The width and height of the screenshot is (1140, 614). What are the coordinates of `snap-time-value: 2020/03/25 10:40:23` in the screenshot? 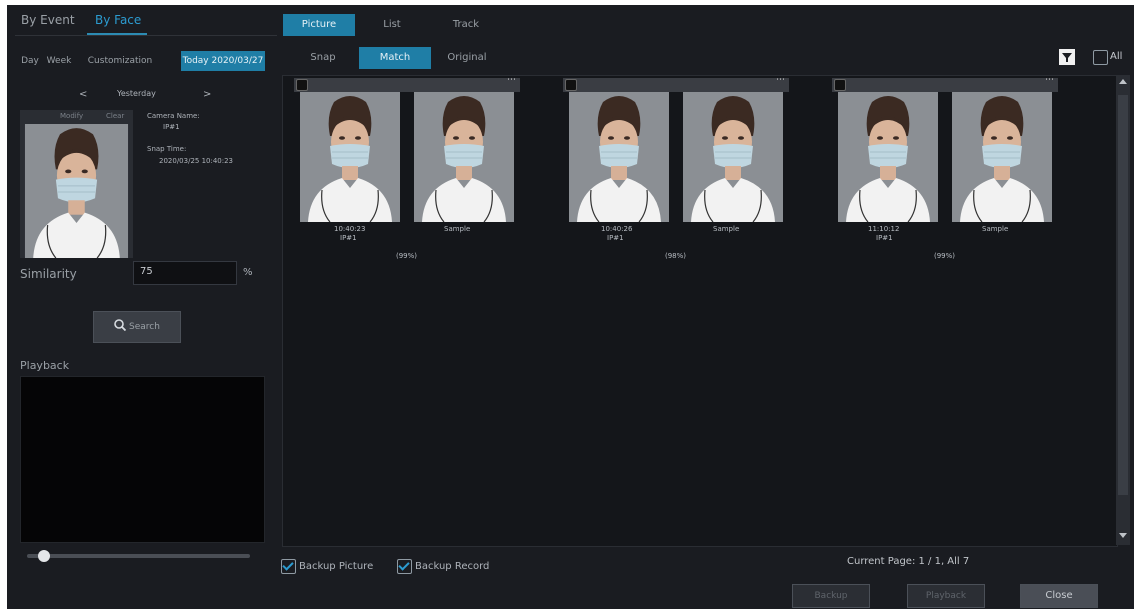 It's located at (196, 161).